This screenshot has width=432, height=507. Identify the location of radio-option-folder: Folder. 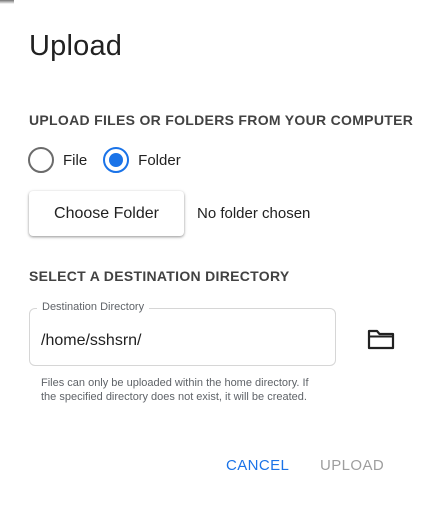
(142, 160).